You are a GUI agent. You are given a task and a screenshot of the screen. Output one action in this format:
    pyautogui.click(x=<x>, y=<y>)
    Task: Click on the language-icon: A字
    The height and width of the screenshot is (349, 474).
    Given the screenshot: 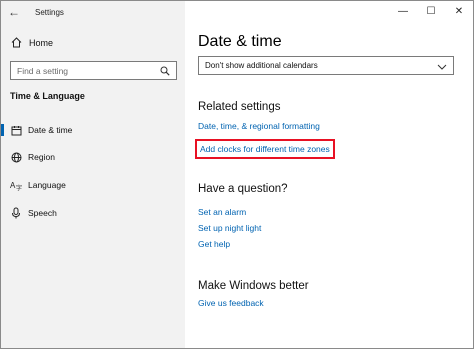 What is the action you would take?
    pyautogui.click(x=16, y=185)
    